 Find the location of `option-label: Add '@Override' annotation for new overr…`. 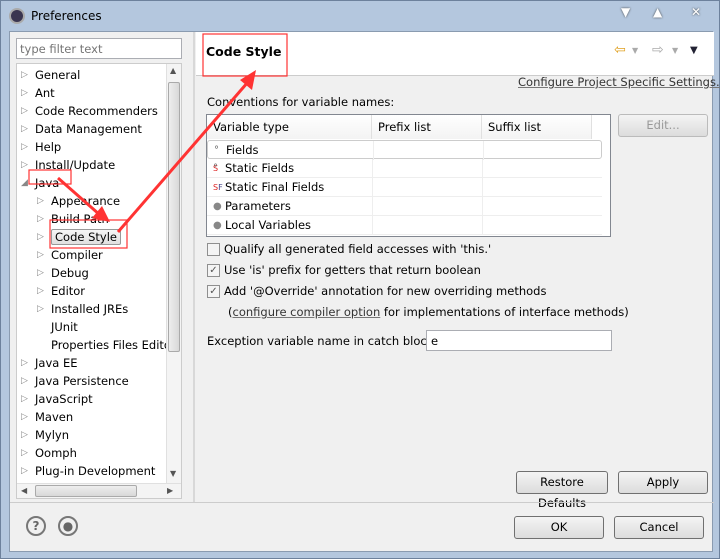

option-label: Add '@Override' annotation for new overr… is located at coordinates (385, 291).